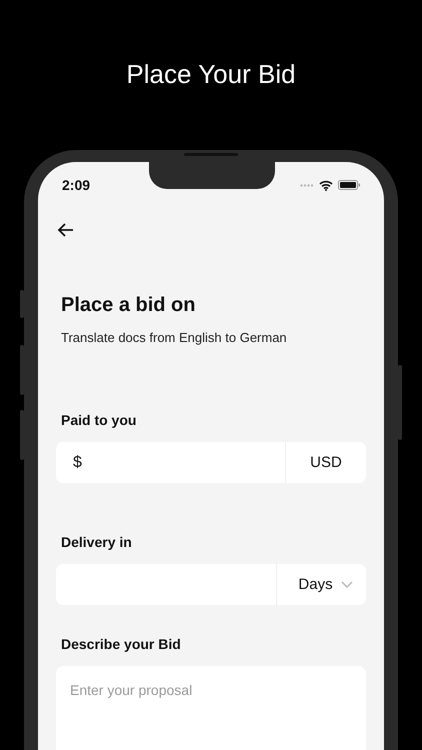 The width and height of the screenshot is (422, 750). I want to click on field-label: Paid to you, so click(99, 420).